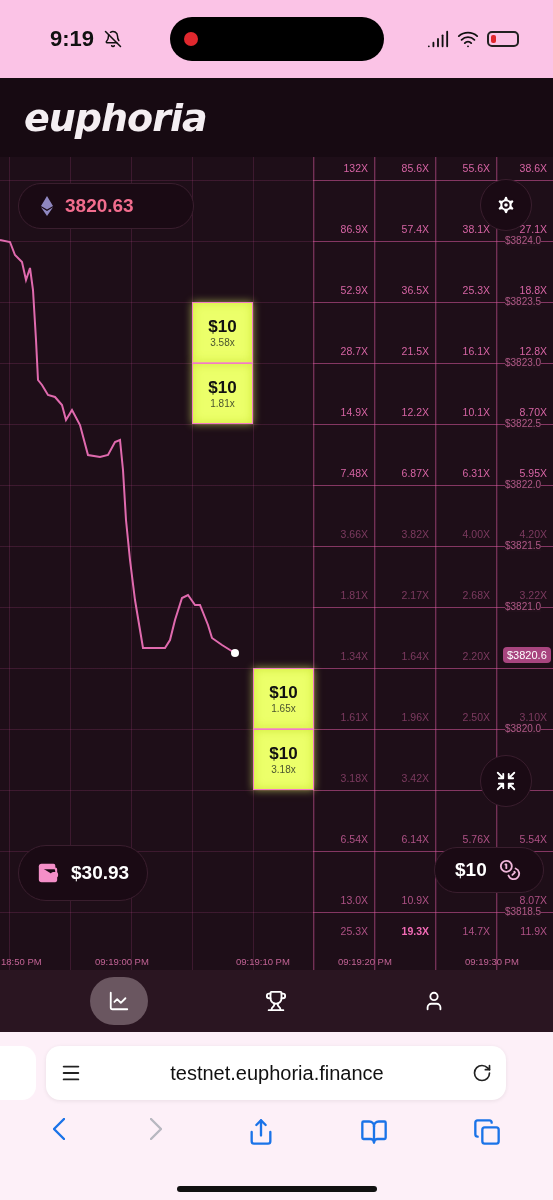 This screenshot has width=553, height=1200. Describe the element at coordinates (415, 351) in the screenshot. I see `multiplier-label: 21.5X` at that location.